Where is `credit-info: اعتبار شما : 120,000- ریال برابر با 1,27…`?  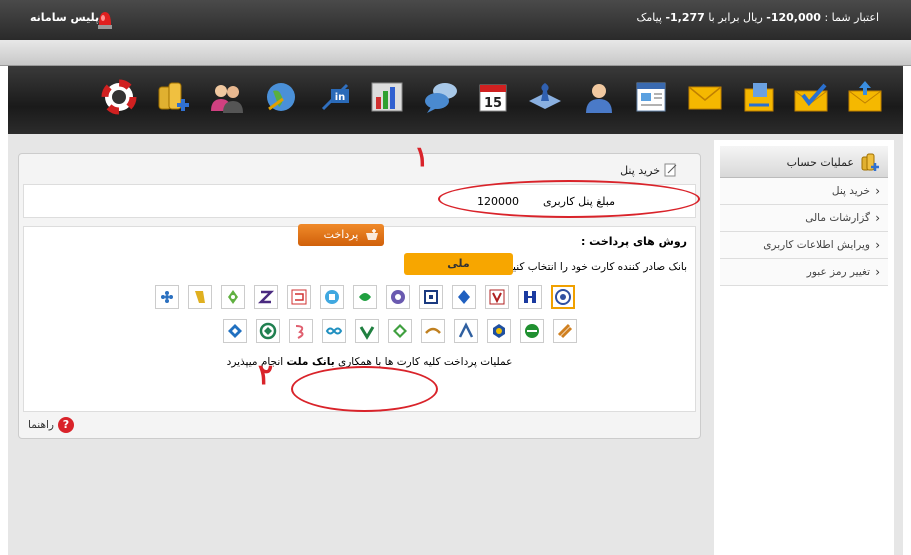 credit-info: اعتبار شما : 120,000- ریال برابر با 1,27… is located at coordinates (757, 17).